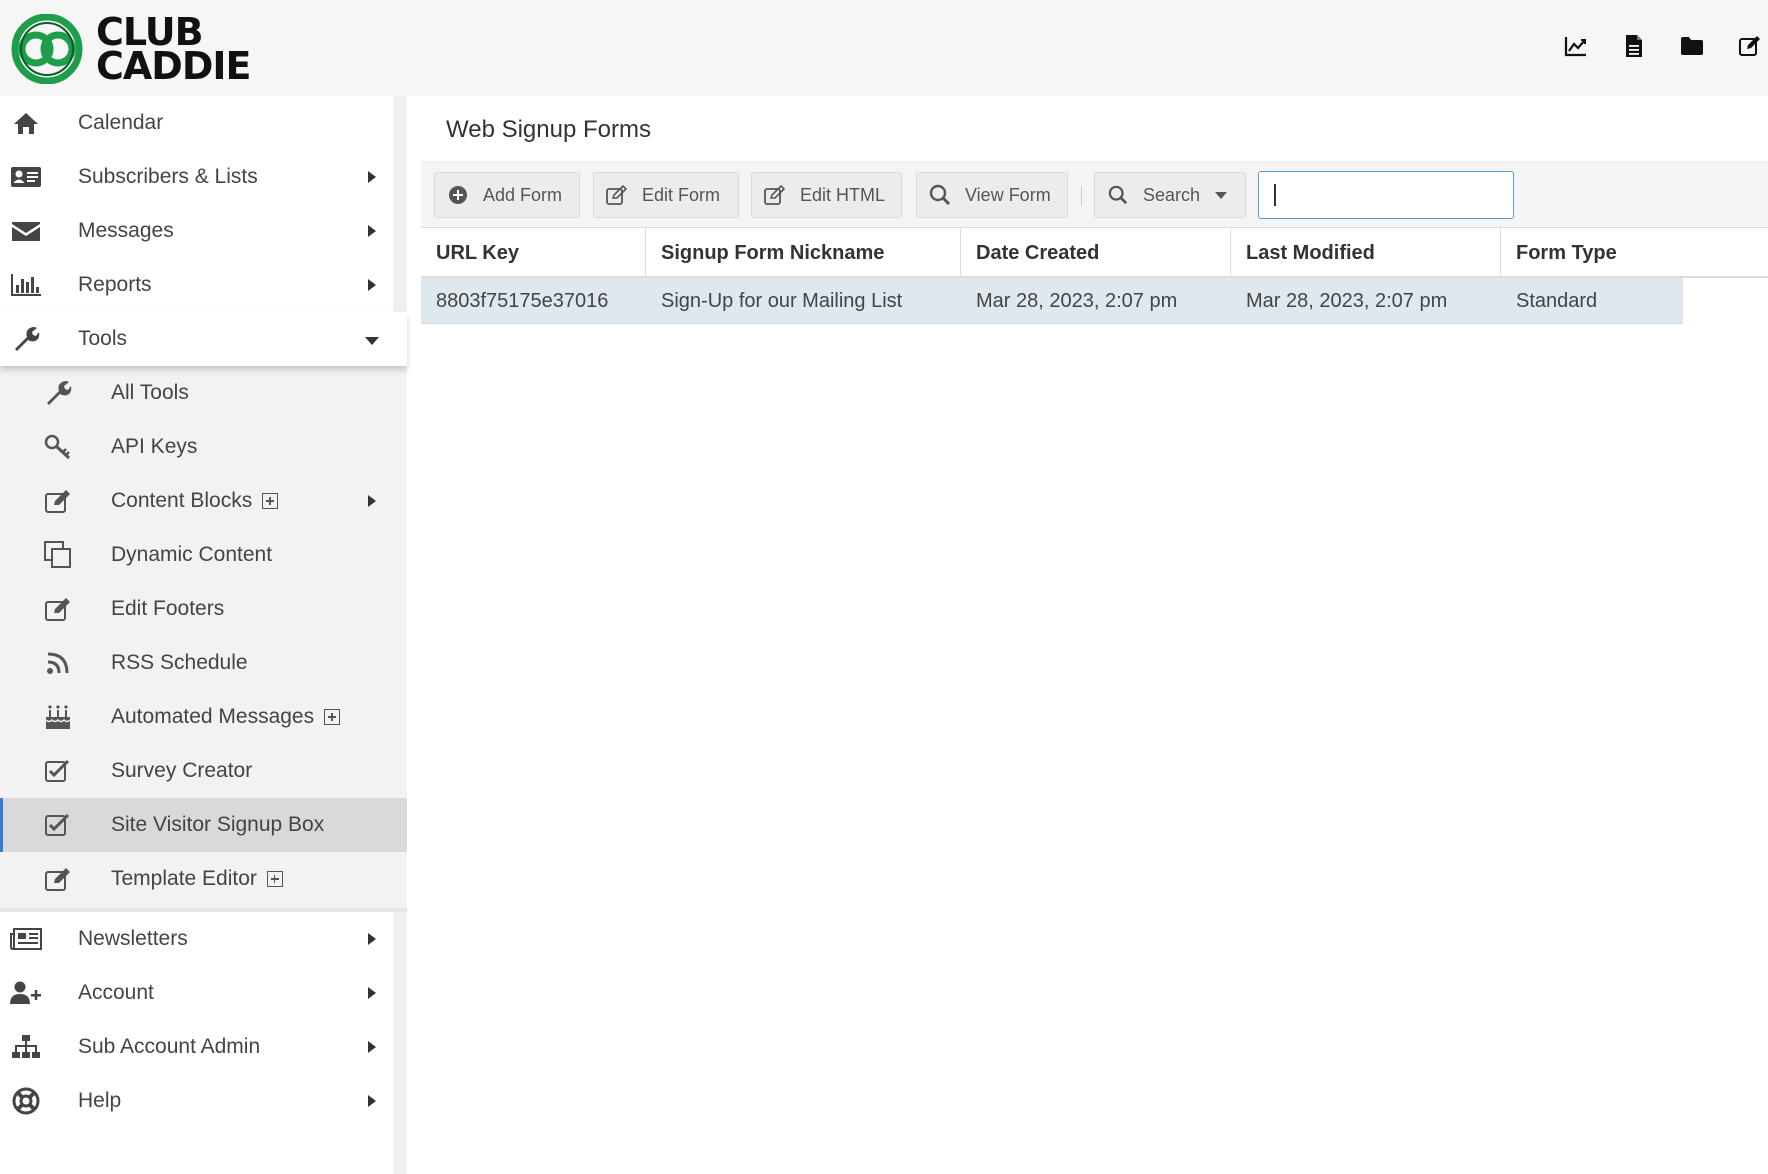 This screenshot has height=1174, width=1768. What do you see at coordinates (26, 123) in the screenshot?
I see `home-icon` at bounding box center [26, 123].